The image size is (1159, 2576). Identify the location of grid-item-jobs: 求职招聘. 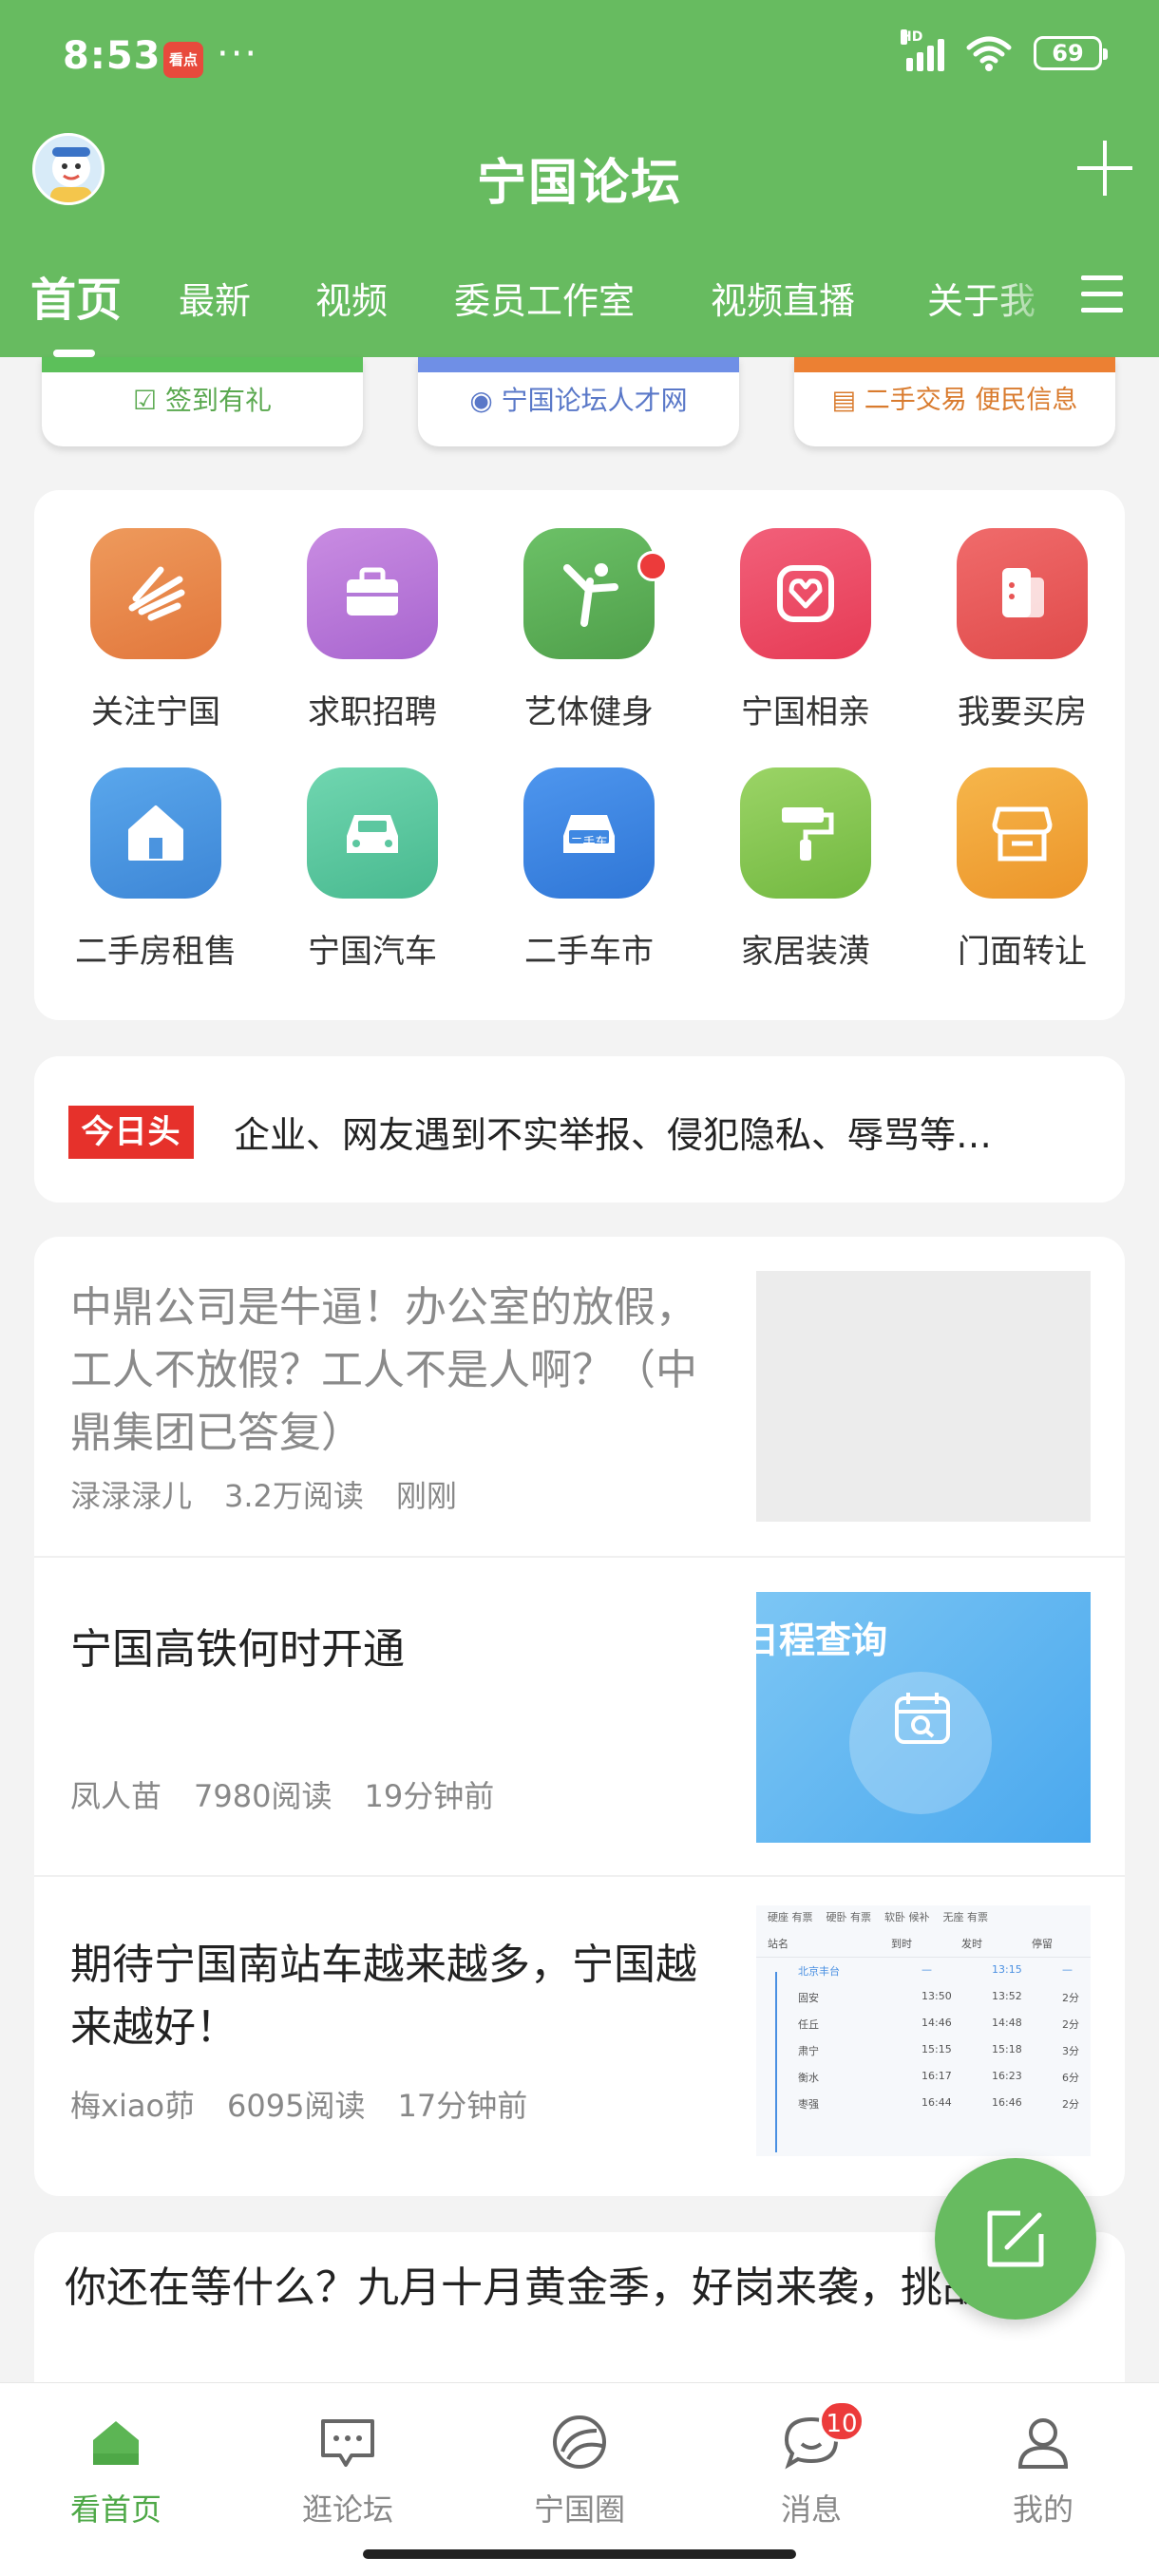
(372, 630).